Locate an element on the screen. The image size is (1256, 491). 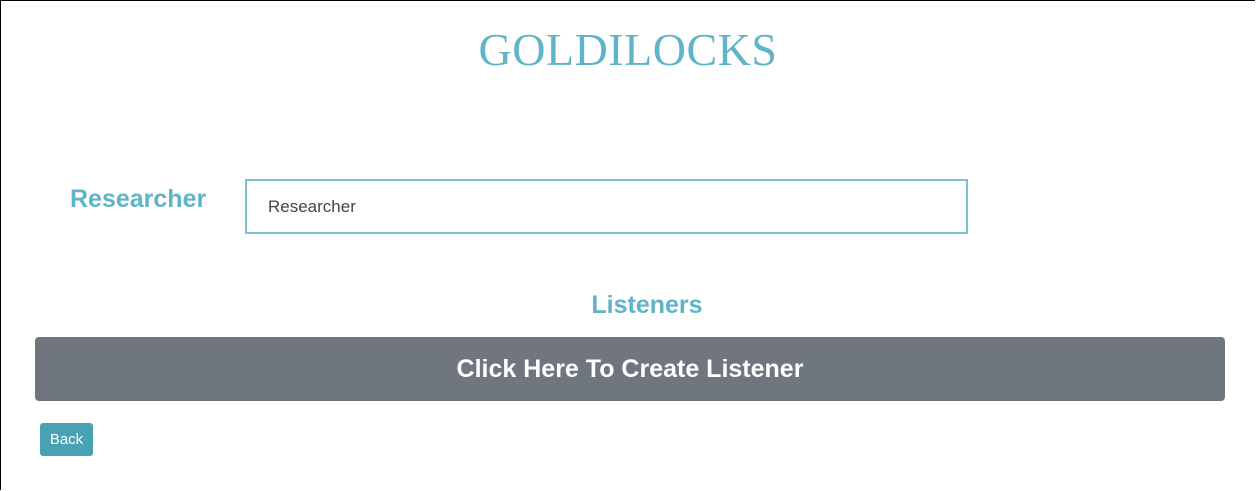
listeners-heading: Listeners is located at coordinates (647, 305).